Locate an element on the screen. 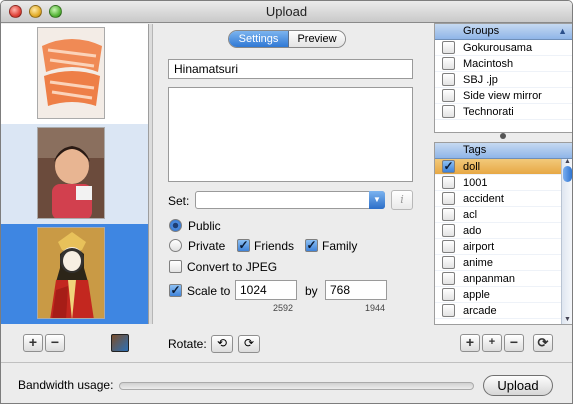 Image resolution: width=573 pixels, height=404 pixels. view-segmented-control: Settings Preview is located at coordinates (287, 39).